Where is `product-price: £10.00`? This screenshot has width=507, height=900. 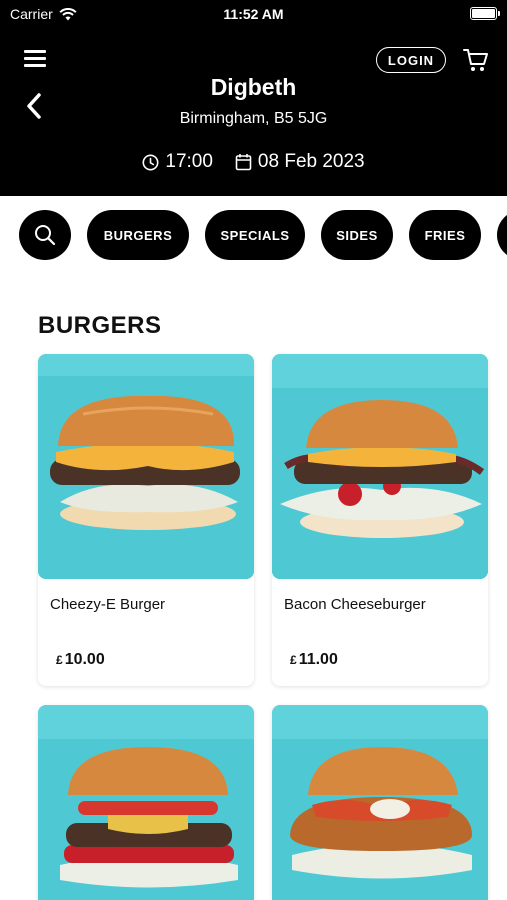 product-price: £10.00 is located at coordinates (80, 660).